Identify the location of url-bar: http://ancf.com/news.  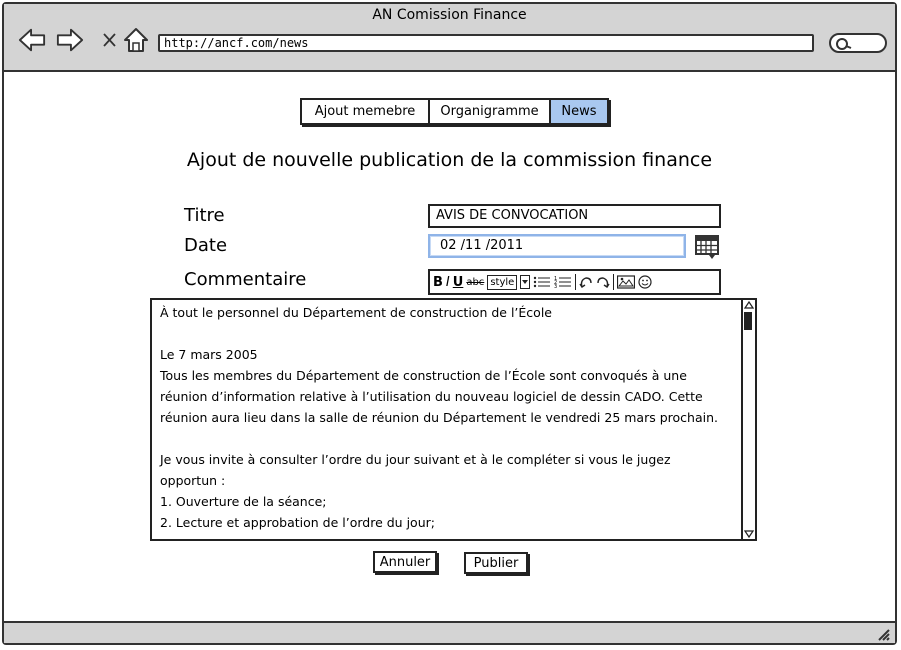
(486, 43).